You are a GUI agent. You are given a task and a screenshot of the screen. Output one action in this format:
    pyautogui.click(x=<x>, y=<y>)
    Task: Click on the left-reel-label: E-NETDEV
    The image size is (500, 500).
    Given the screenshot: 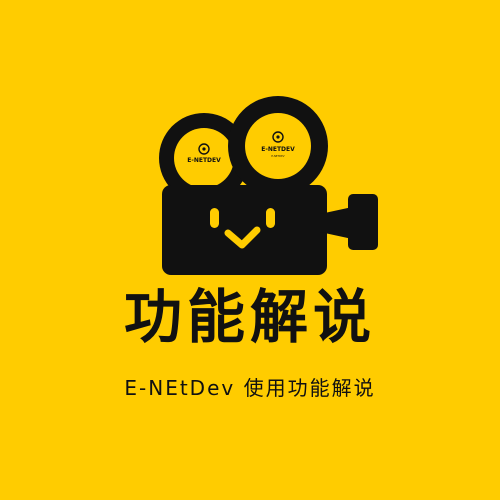 What is the action you would take?
    pyautogui.click(x=204, y=160)
    